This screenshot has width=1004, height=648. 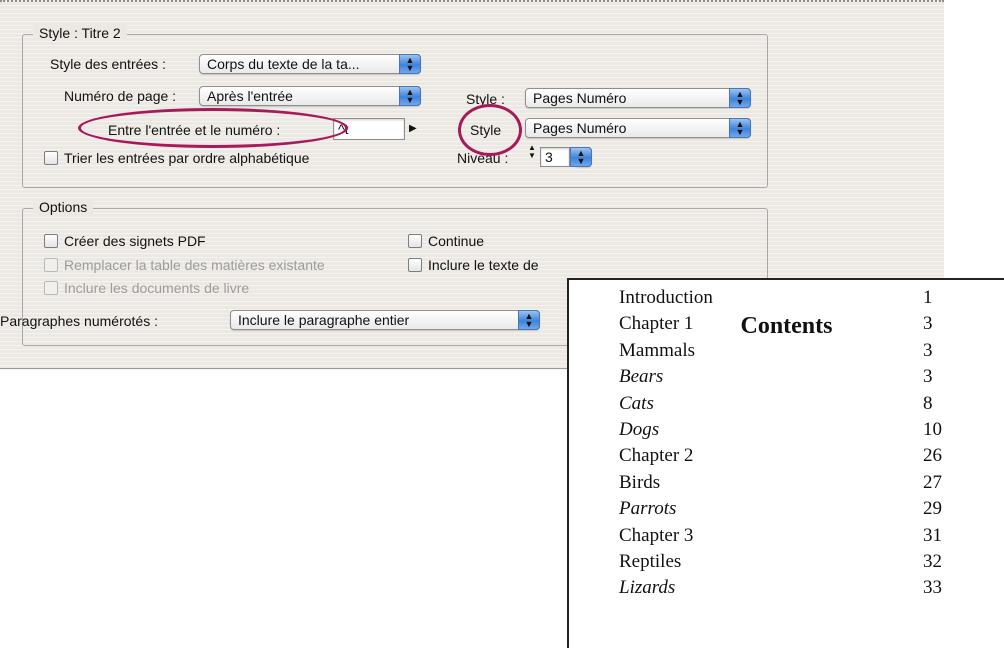 What do you see at coordinates (666, 297) in the screenshot?
I see `toc-entry-title: Introduction` at bounding box center [666, 297].